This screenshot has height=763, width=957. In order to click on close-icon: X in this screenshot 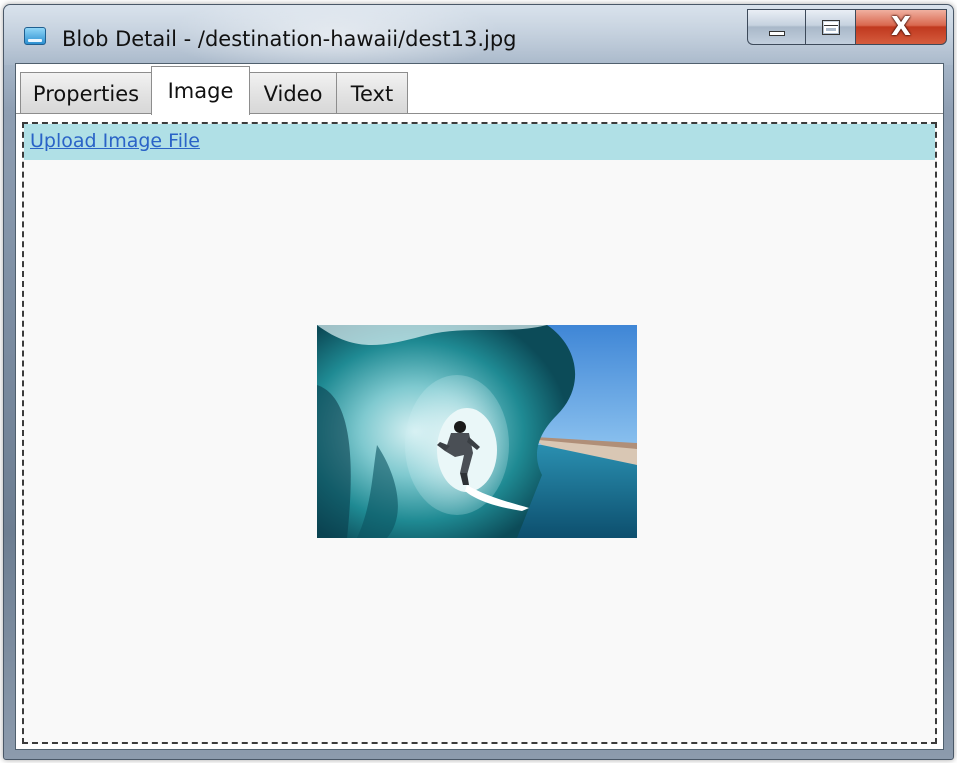, I will do `click(901, 27)`.